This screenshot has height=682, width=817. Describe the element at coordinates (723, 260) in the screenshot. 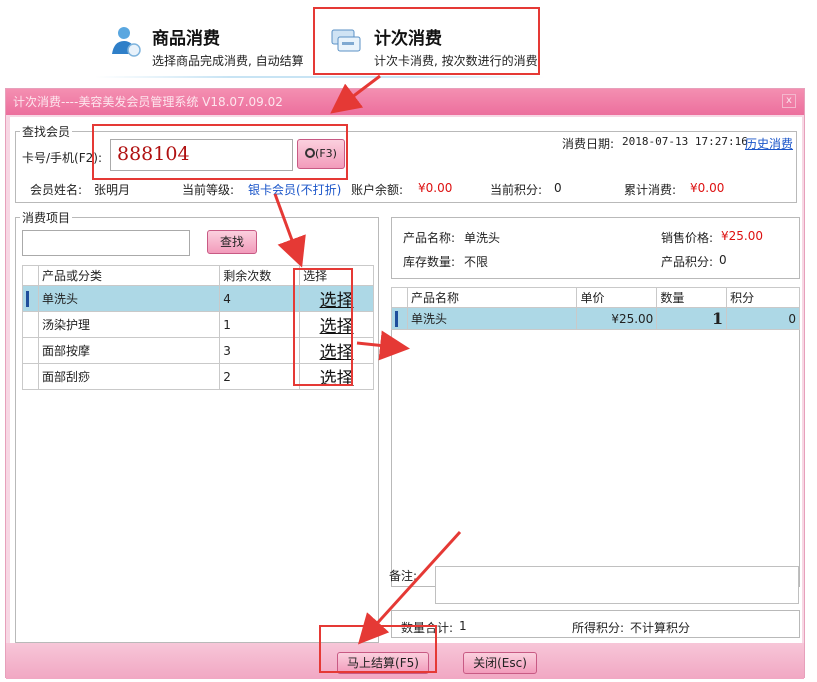

I see `product-points-value: 0` at that location.